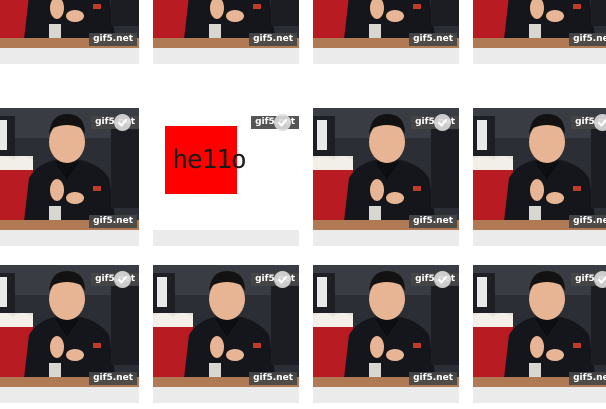  I want to click on gif-tile-4: gif5.net, so click(539, 32).